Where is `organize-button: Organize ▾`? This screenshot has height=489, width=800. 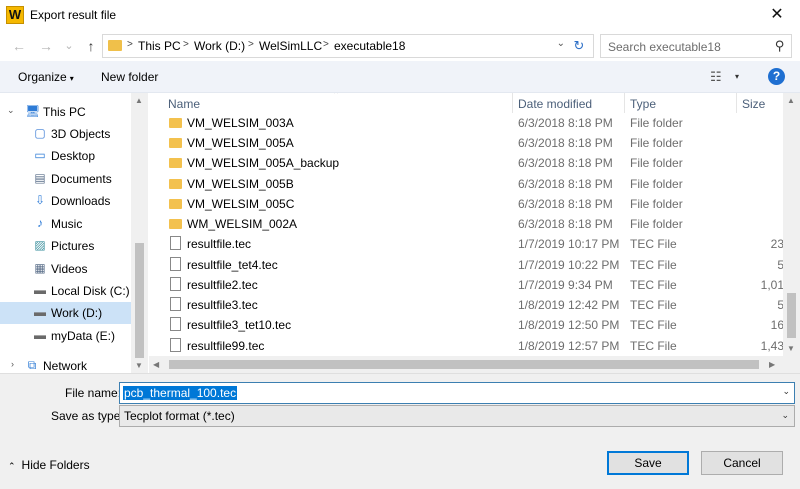 organize-button: Organize ▾ is located at coordinates (46, 77).